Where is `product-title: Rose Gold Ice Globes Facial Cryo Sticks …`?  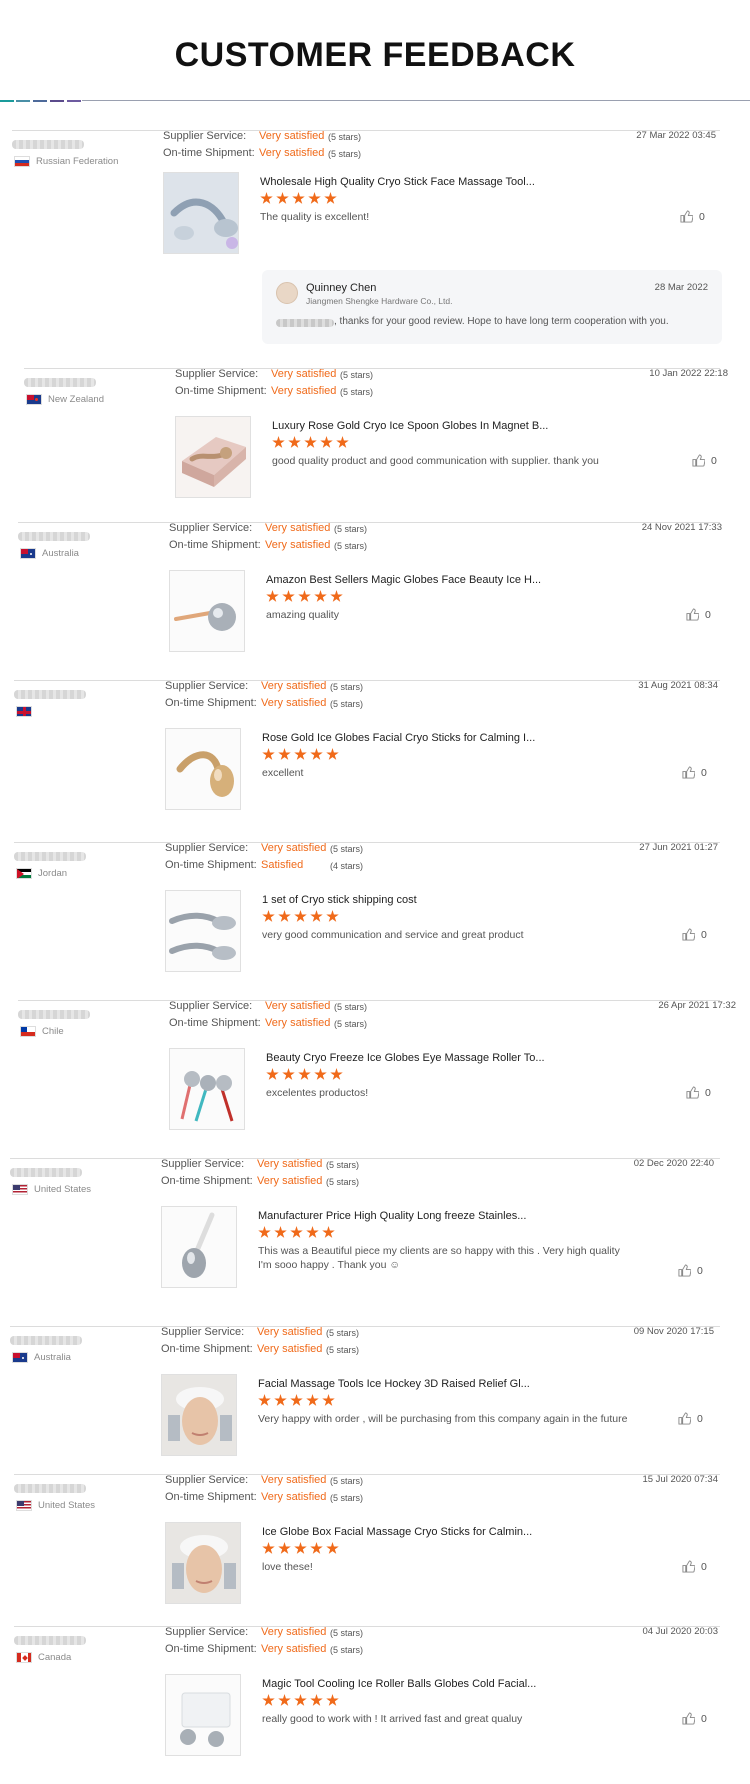 product-title: Rose Gold Ice Globes Facial Cryo Sticks … is located at coordinates (398, 738).